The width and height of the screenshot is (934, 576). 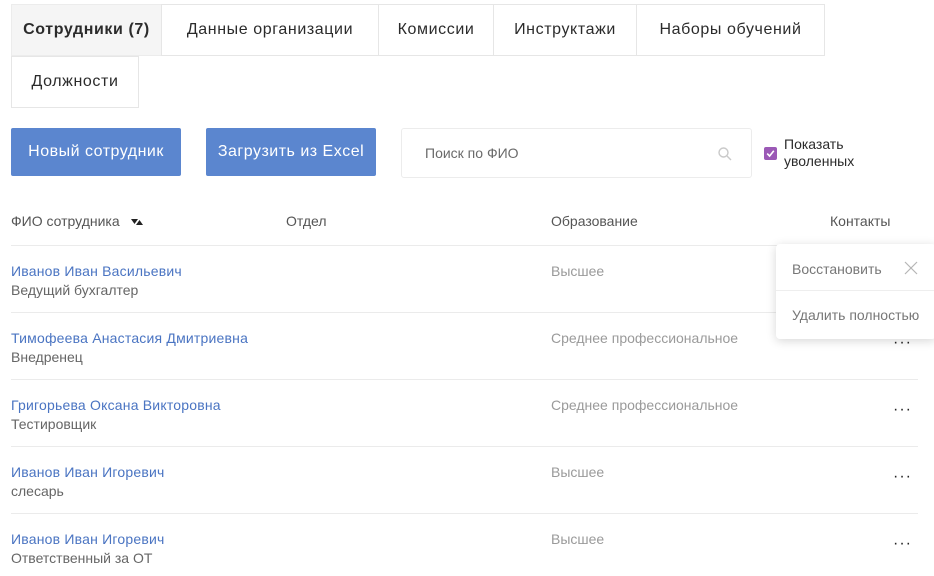 I want to click on show-dismissed-checkbox, so click(x=770, y=153).